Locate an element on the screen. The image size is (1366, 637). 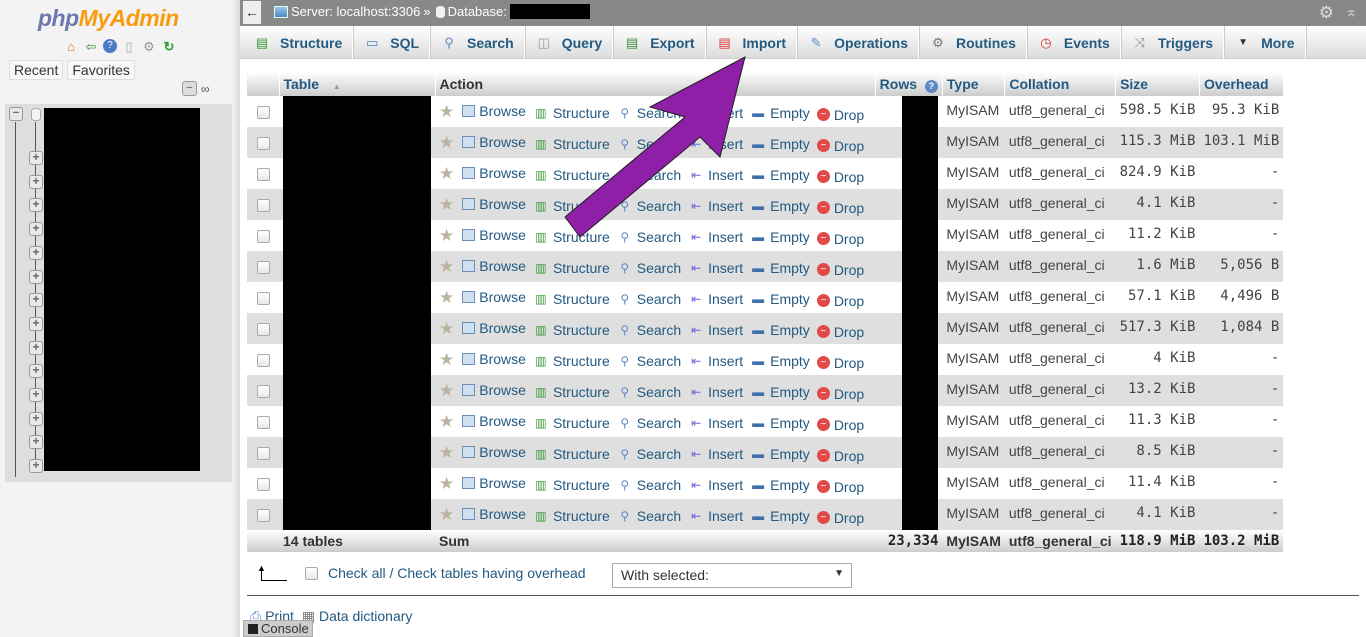
size-cell: 517.3 KiB is located at coordinates (1157, 328).